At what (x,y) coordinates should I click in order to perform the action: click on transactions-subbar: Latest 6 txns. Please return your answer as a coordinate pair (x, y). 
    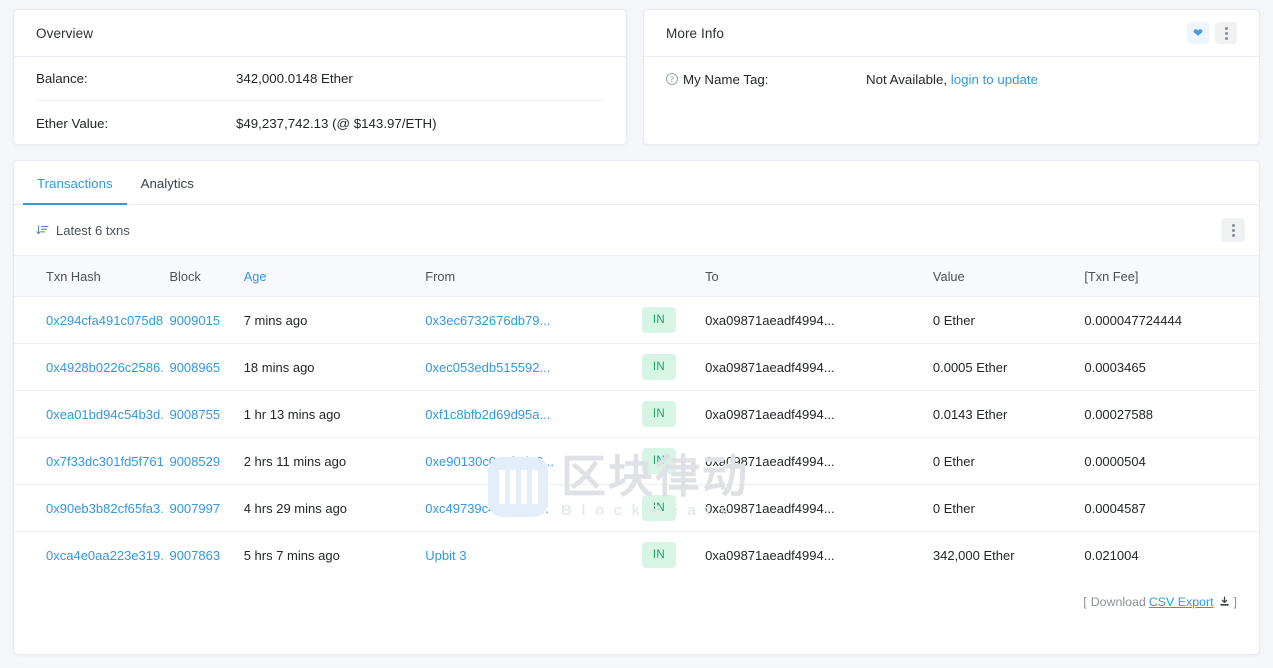
    Looking at the image, I should click on (636, 230).